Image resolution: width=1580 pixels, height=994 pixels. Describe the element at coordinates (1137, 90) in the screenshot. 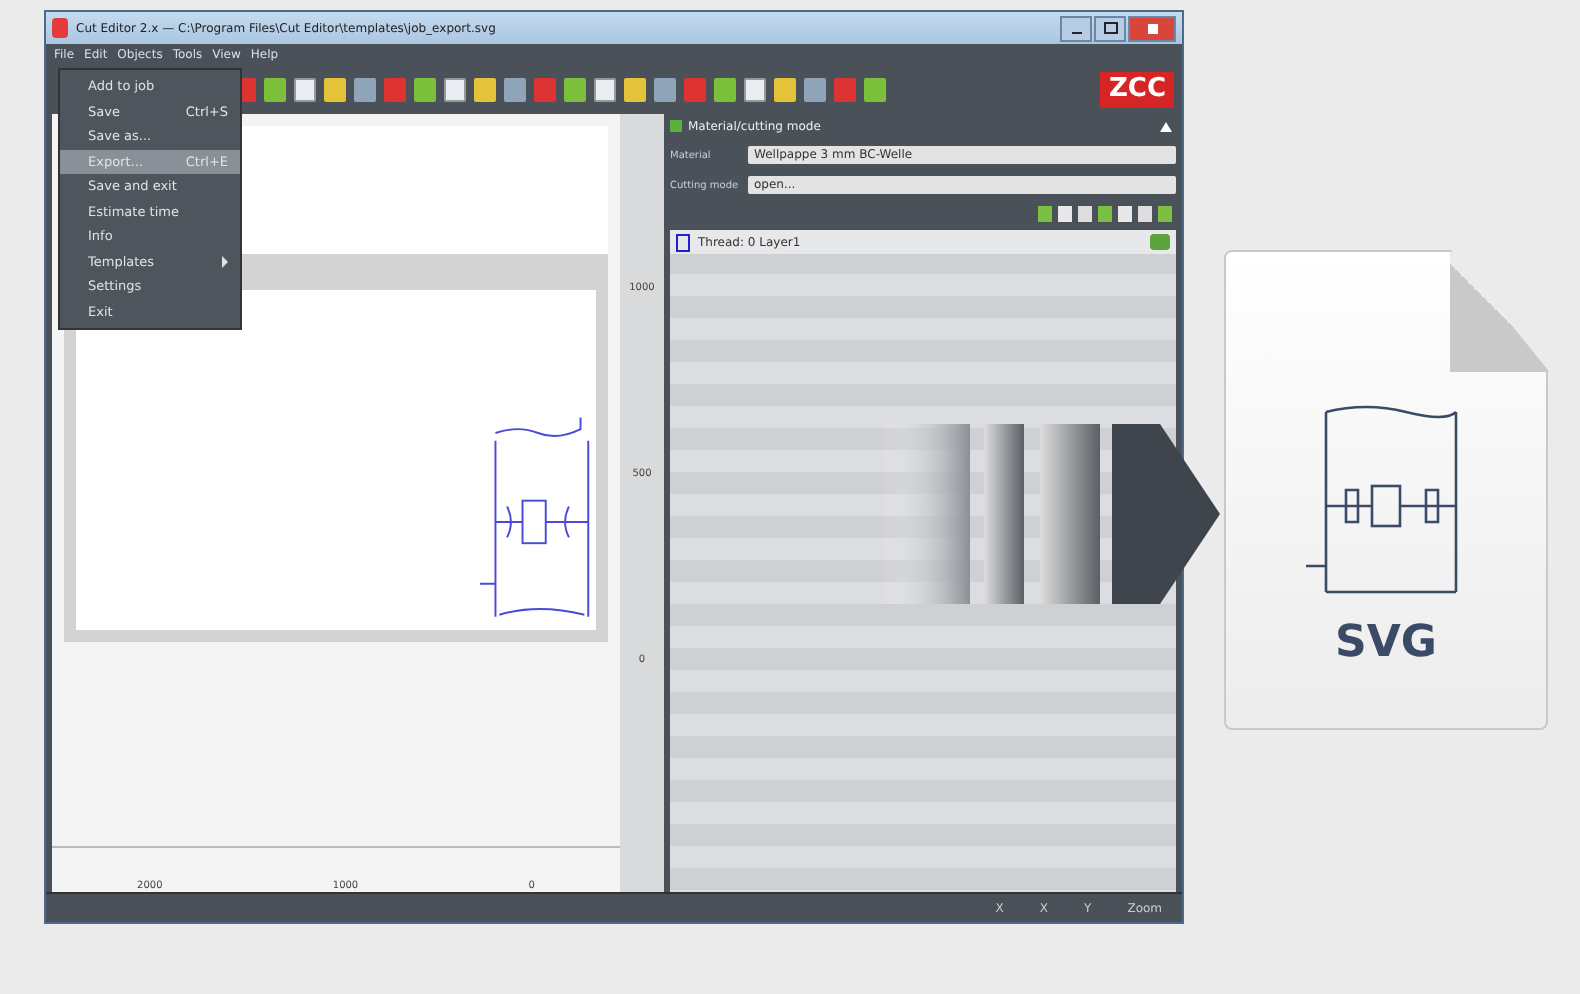

I see `logo: ZCC` at that location.